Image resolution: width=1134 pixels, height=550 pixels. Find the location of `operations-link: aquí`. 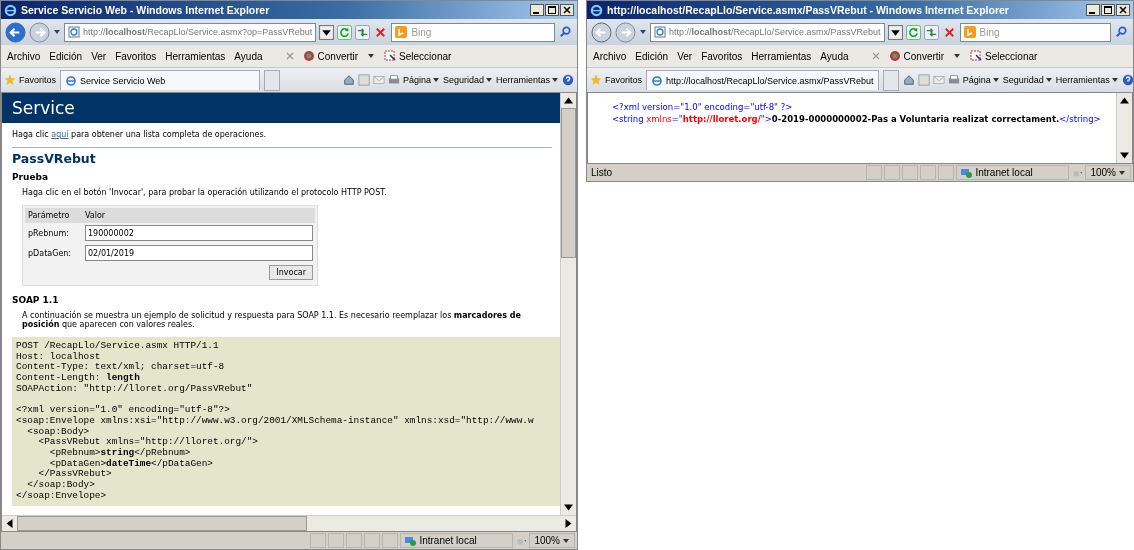

operations-link: aquí is located at coordinates (60, 134).